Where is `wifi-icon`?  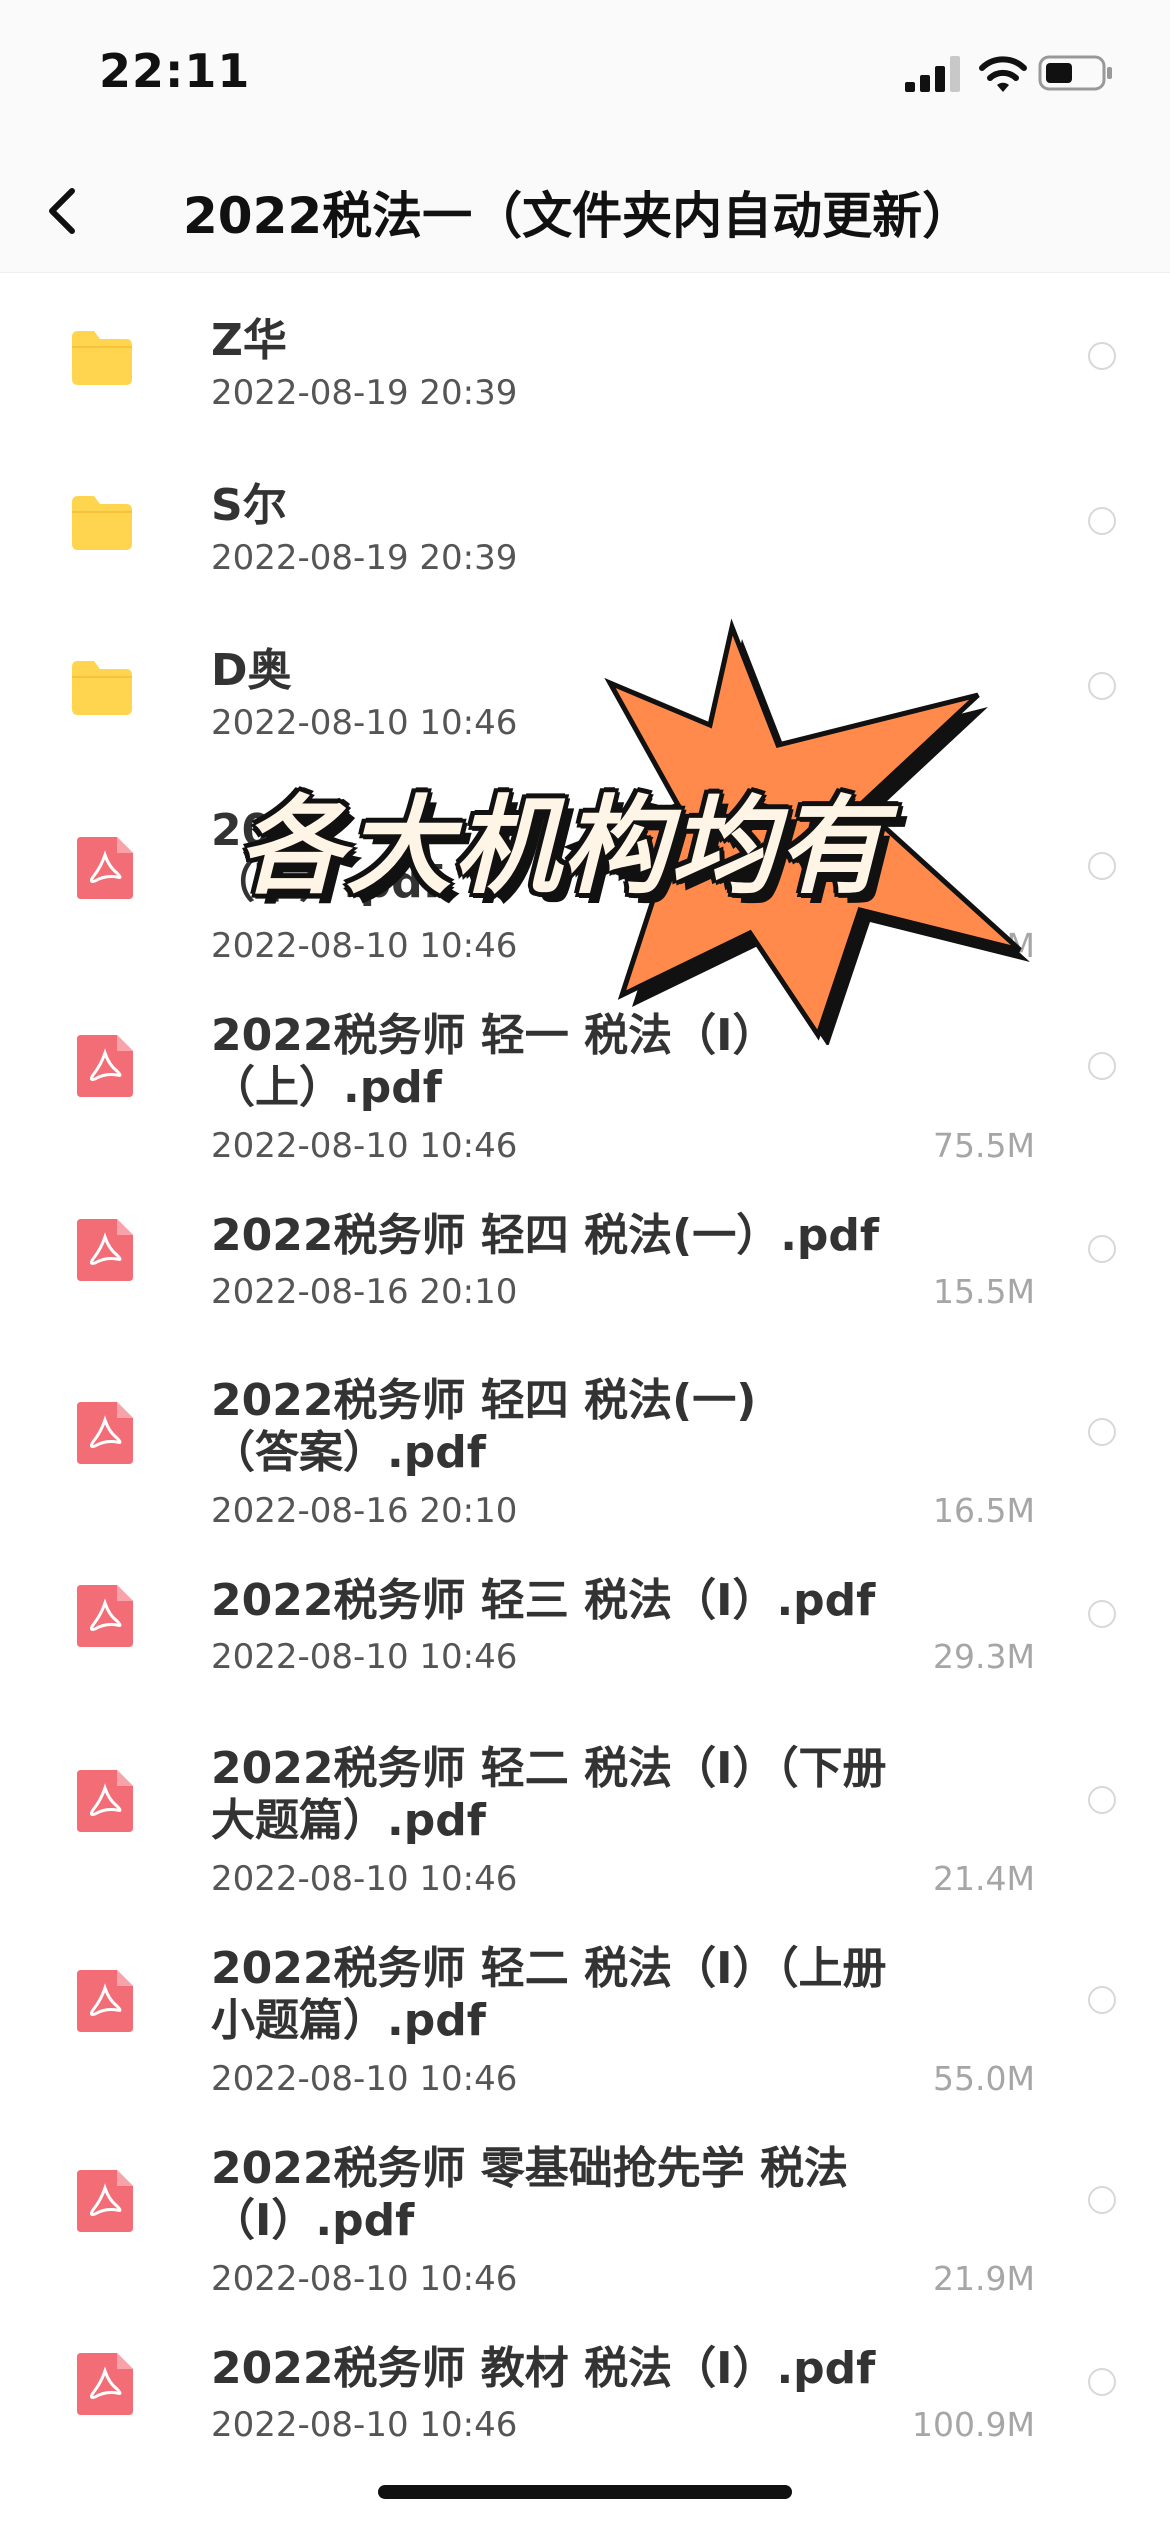
wifi-icon is located at coordinates (1003, 74).